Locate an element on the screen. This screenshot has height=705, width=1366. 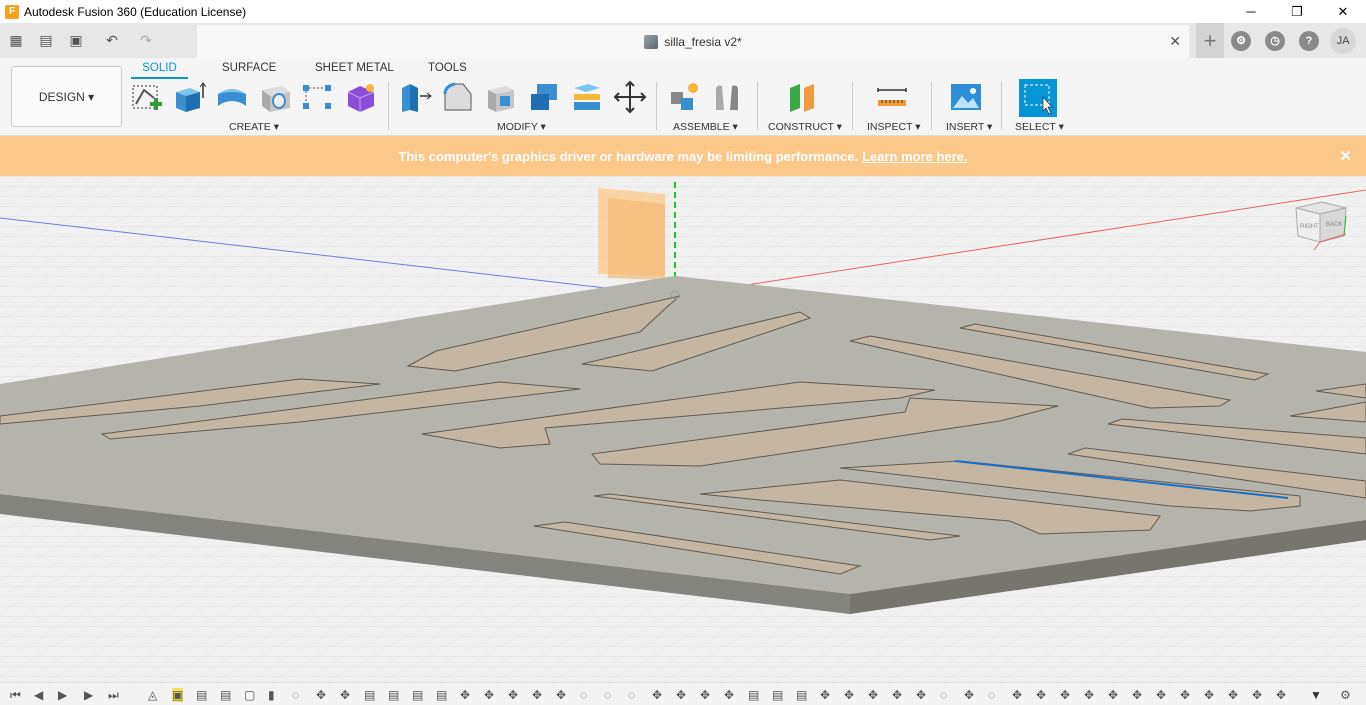
help-icon: ? is located at coordinates (1309, 40).